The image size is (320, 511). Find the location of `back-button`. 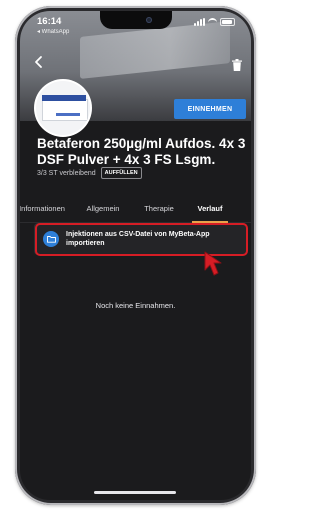

back-button is located at coordinates (39, 62).